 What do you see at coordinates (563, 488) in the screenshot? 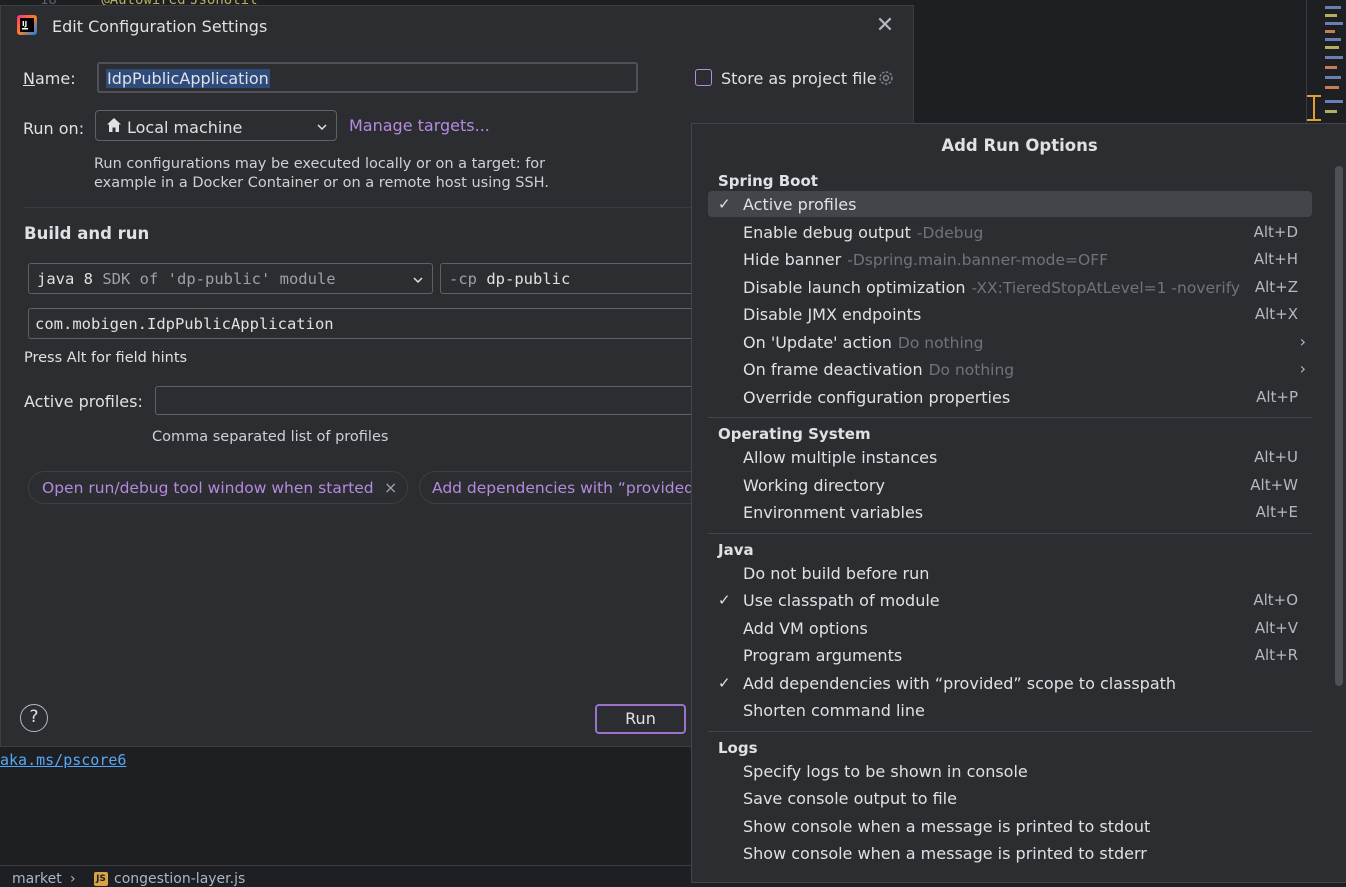
I see `option-chip-label: Add dependencies with “provided` at bounding box center [563, 488].